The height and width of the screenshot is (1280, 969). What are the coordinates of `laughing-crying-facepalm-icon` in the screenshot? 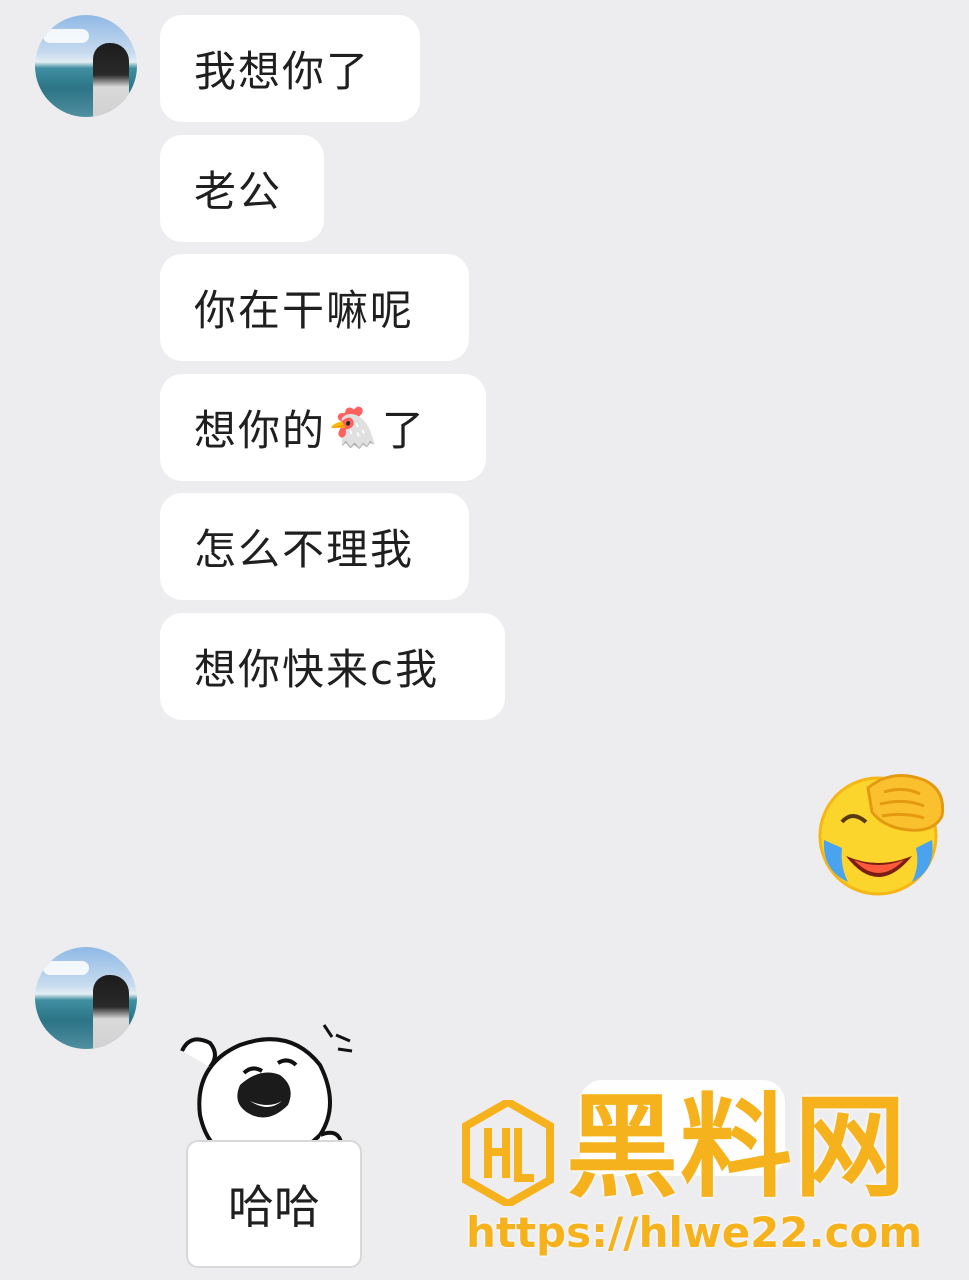 It's located at (880, 834).